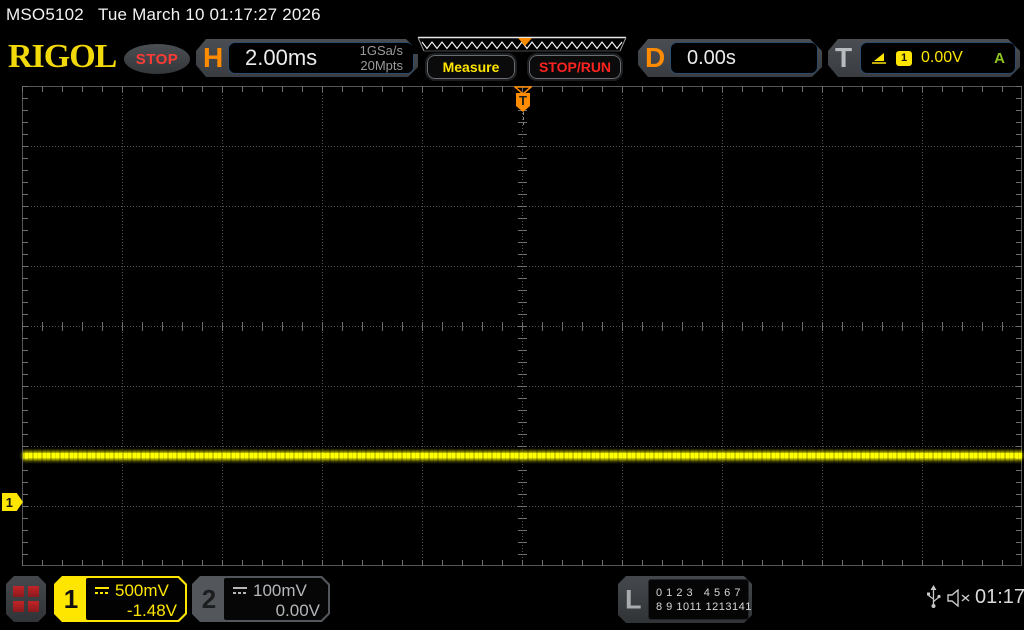 This screenshot has height=630, width=1024. I want to click on horizontal-values: 2.00ms 1GSa/s 20Mpts, so click(321, 58).